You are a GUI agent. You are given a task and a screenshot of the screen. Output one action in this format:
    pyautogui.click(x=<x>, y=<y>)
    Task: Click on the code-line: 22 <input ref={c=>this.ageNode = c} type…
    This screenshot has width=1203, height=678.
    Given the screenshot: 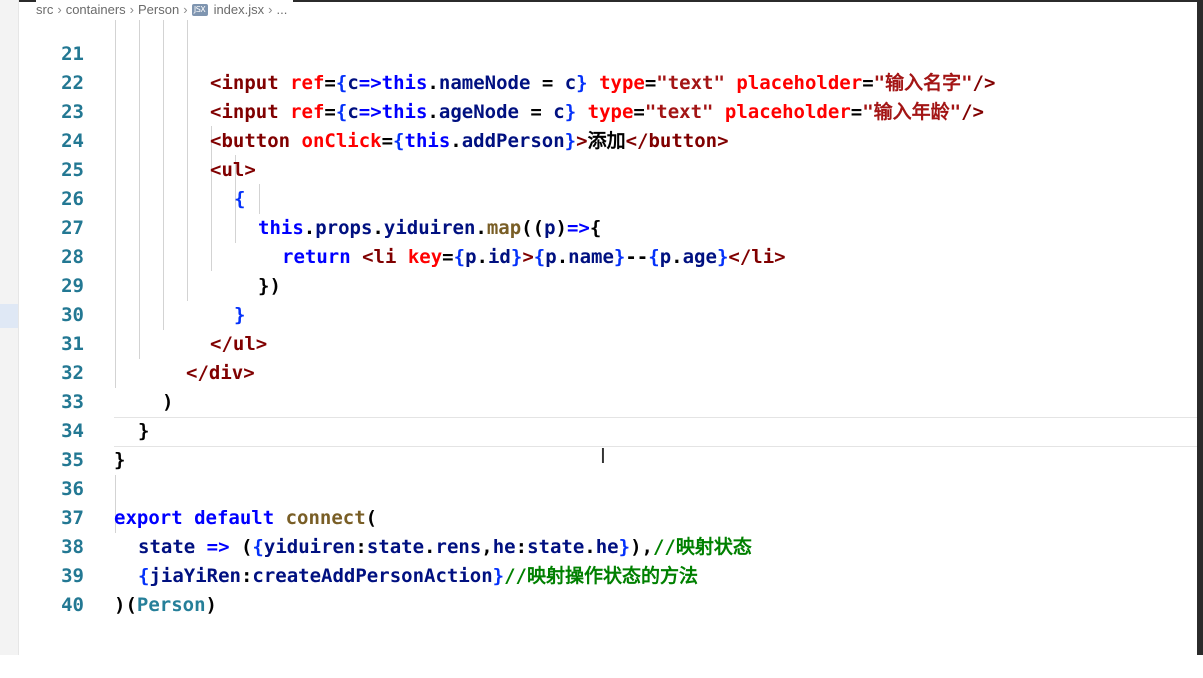 What is the action you would take?
    pyautogui.click(x=607, y=81)
    